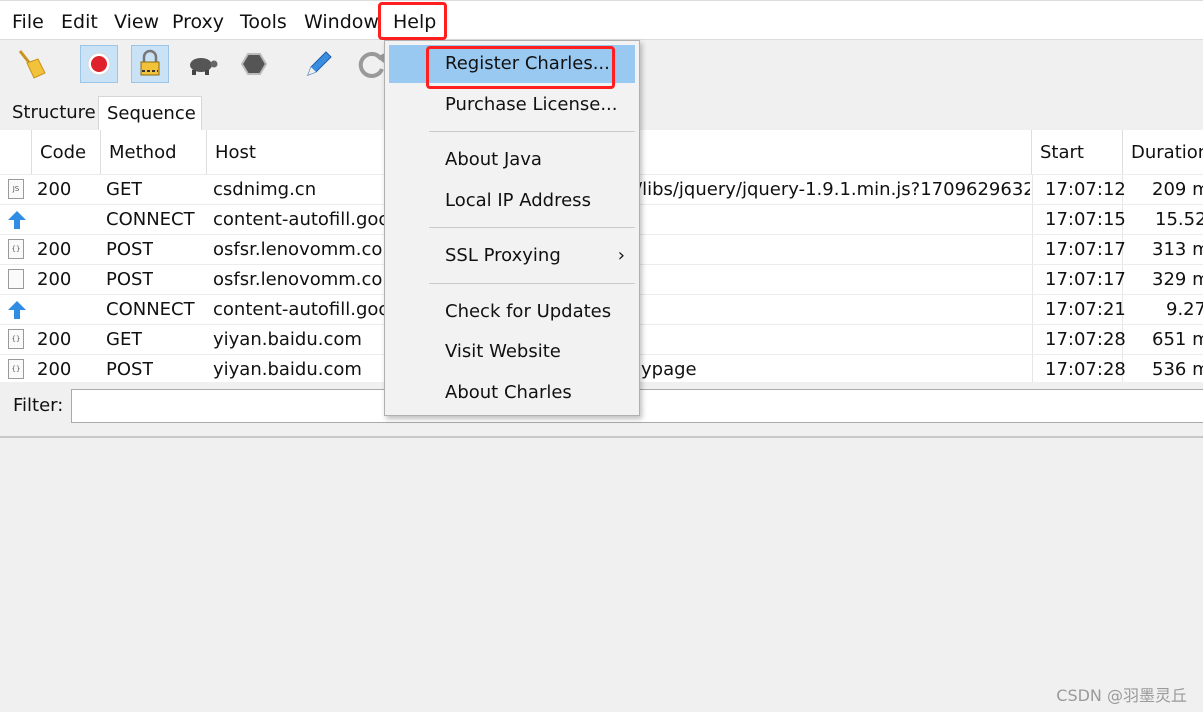 This screenshot has height=712, width=1203. Describe the element at coordinates (1121, 695) in the screenshot. I see `watermark: CSDN @羽墨灵丘` at that location.